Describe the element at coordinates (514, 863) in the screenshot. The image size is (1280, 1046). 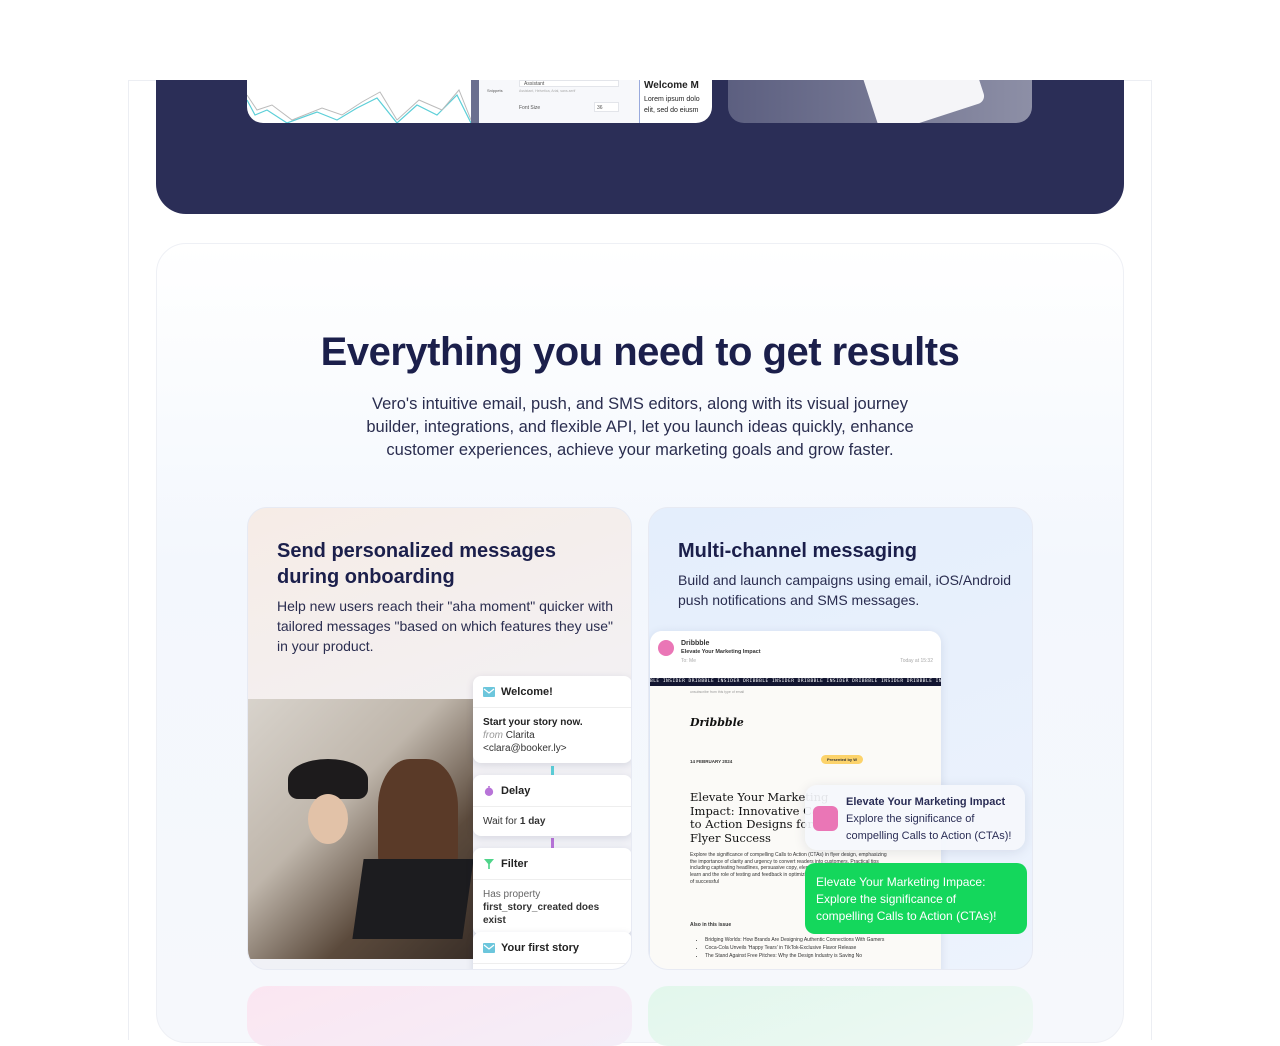
I see `step-title: Filter` at that location.